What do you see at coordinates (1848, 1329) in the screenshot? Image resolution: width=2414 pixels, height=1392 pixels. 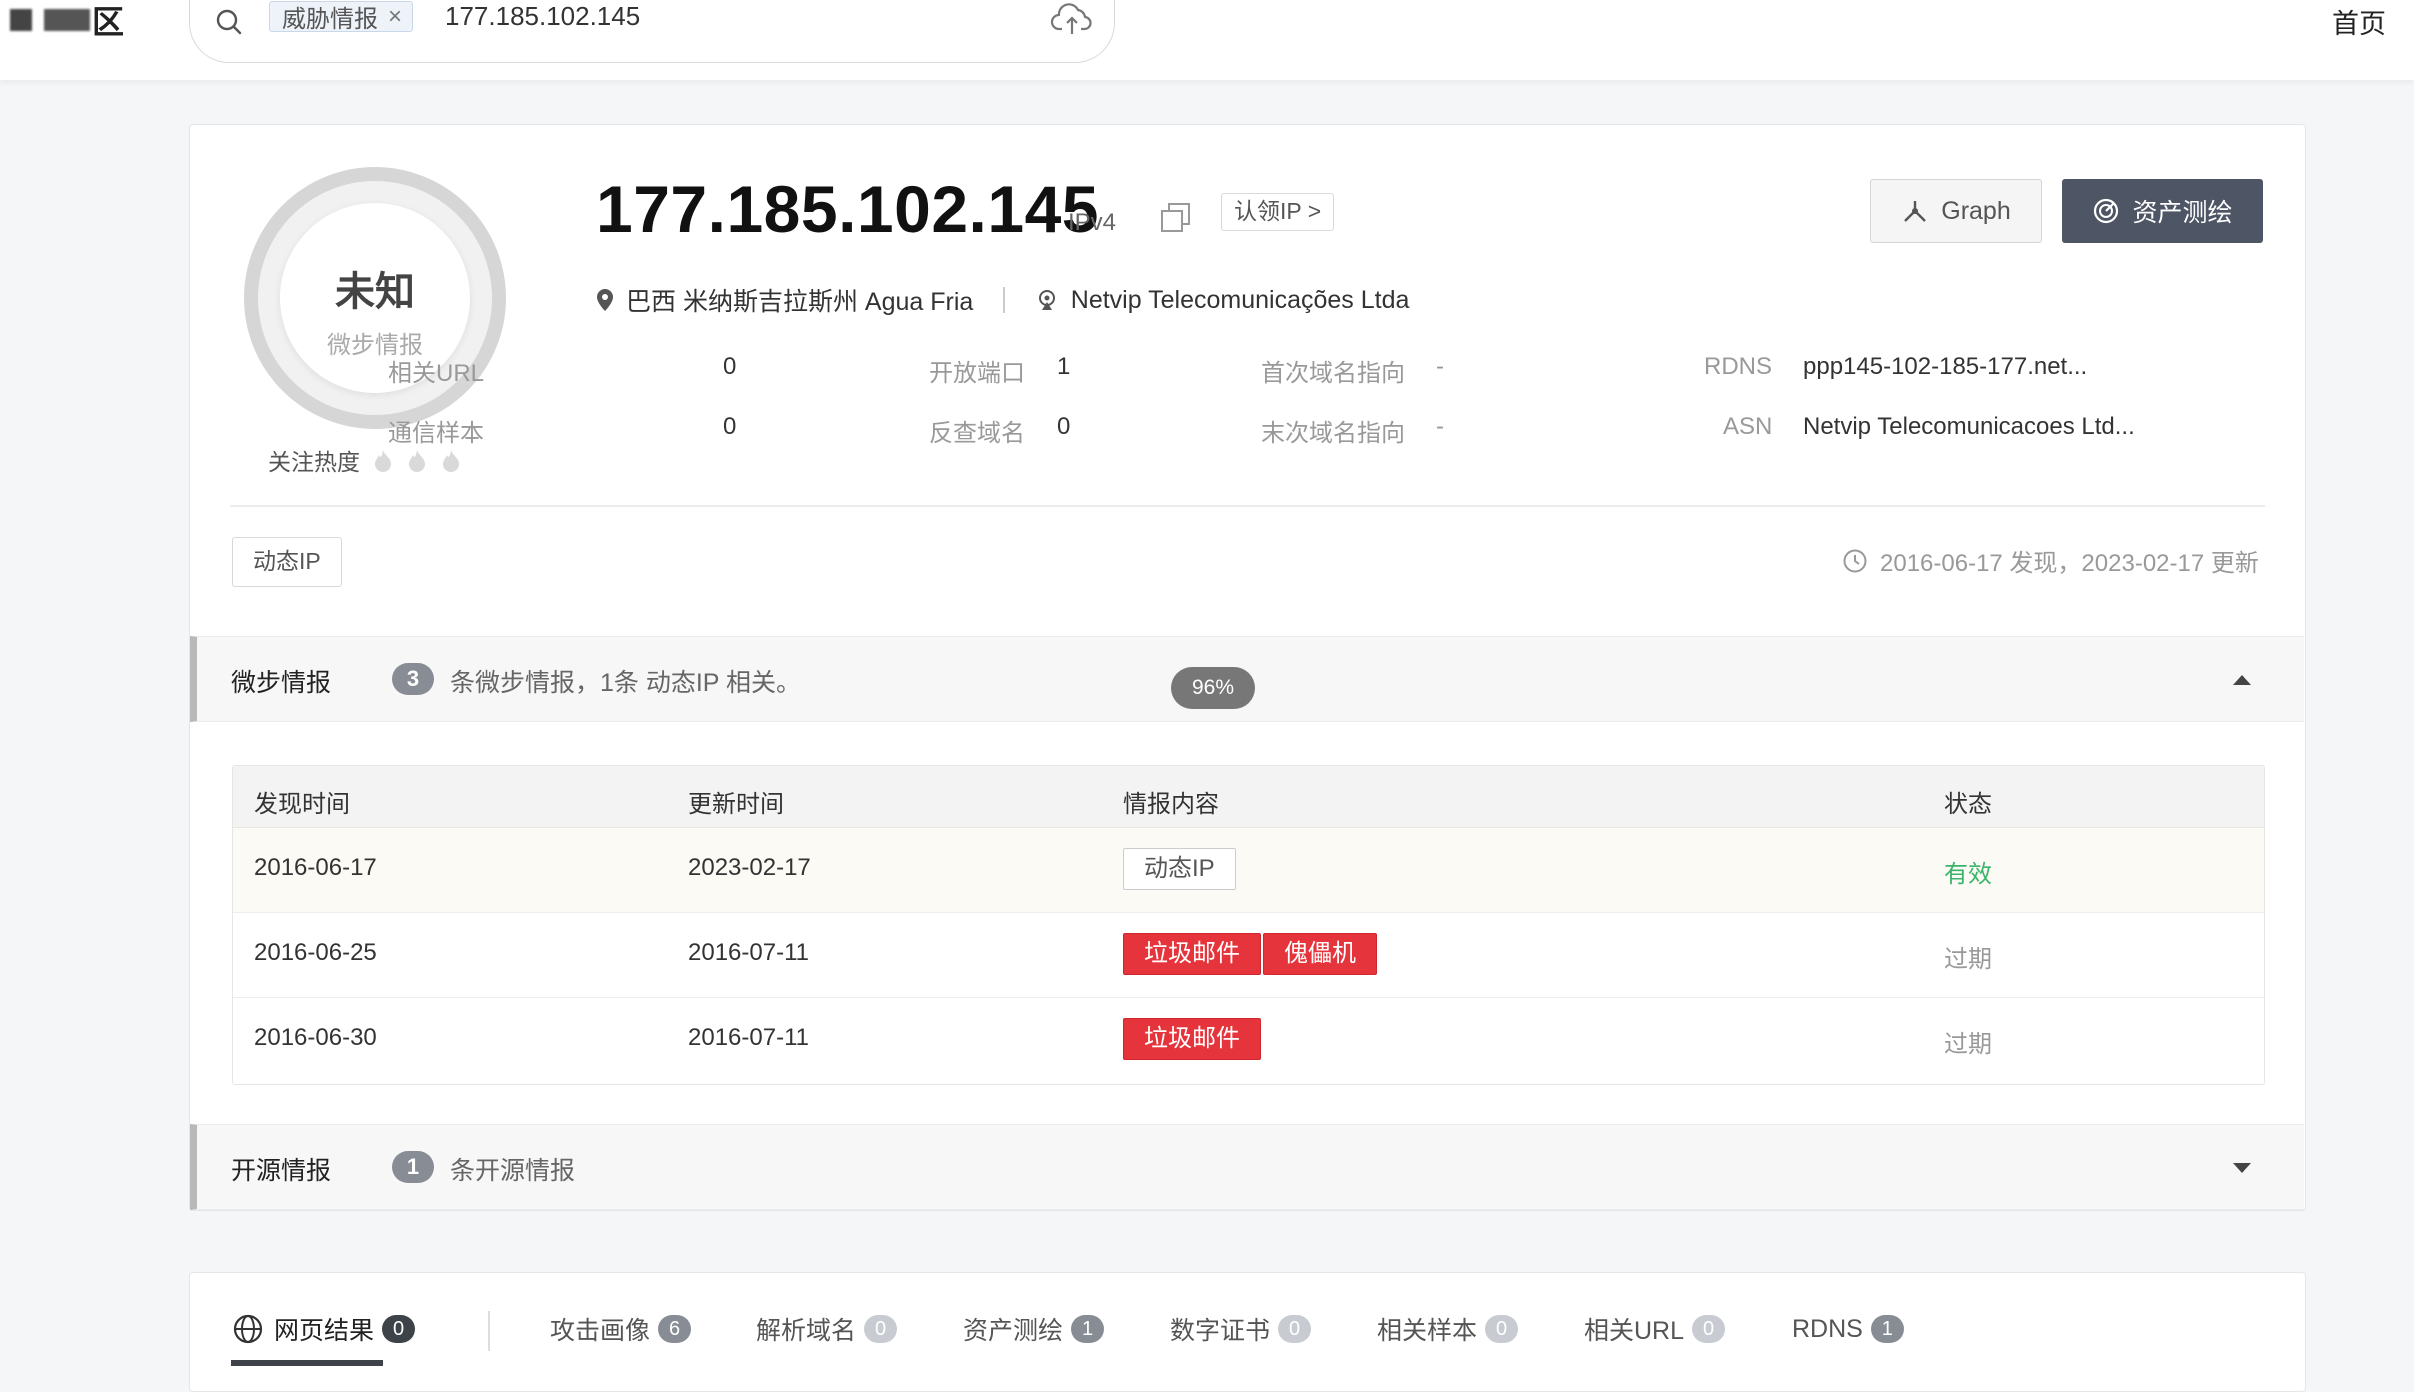 I see `tab-rdns: RDNS 1` at bounding box center [1848, 1329].